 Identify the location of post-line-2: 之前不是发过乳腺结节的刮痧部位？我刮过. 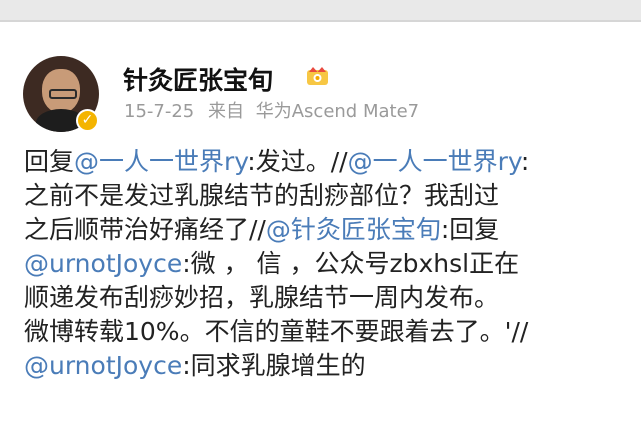
(329, 196).